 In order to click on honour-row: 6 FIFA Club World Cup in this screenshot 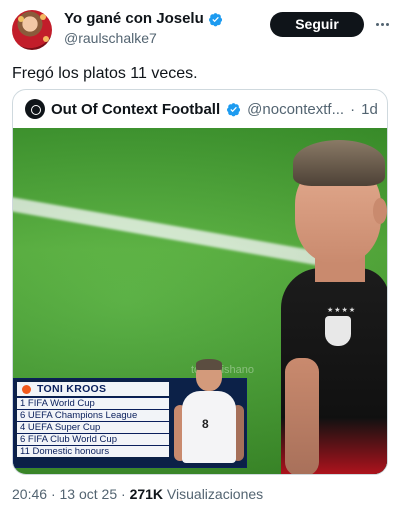, I will do `click(93, 439)`.